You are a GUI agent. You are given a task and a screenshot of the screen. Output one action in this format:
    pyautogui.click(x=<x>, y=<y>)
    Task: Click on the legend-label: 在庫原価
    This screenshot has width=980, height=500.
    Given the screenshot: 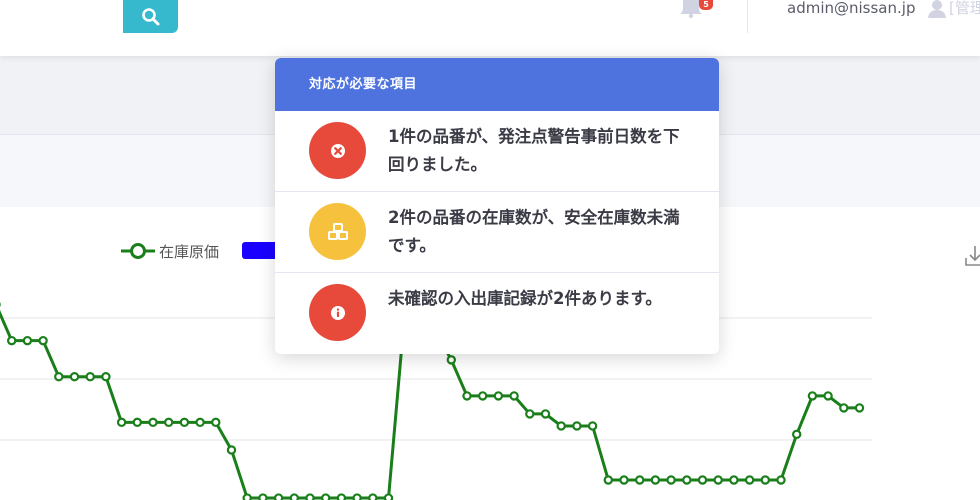 What is the action you would take?
    pyautogui.click(x=189, y=251)
    